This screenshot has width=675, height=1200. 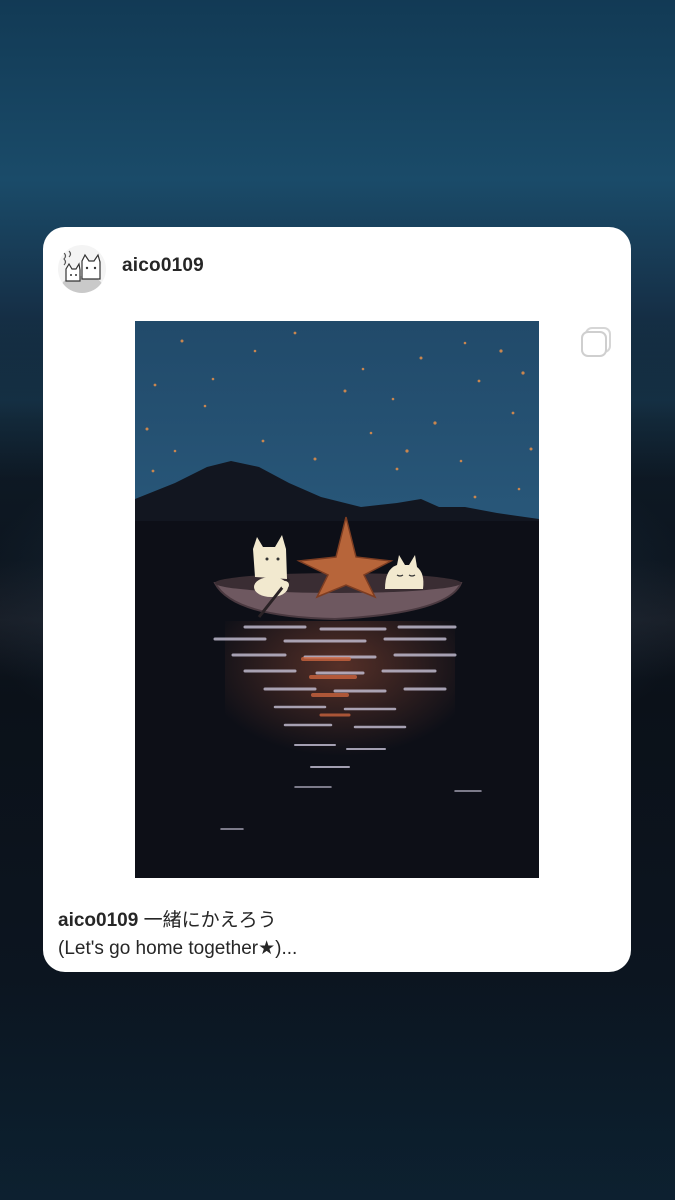 I want to click on cat-avatar-icon, so click(x=82, y=269).